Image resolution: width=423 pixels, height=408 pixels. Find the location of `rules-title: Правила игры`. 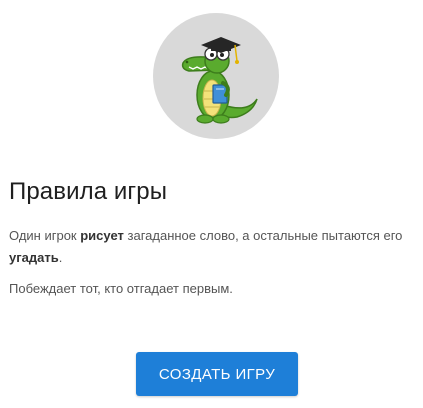

rules-title: Правила игры is located at coordinates (88, 191).